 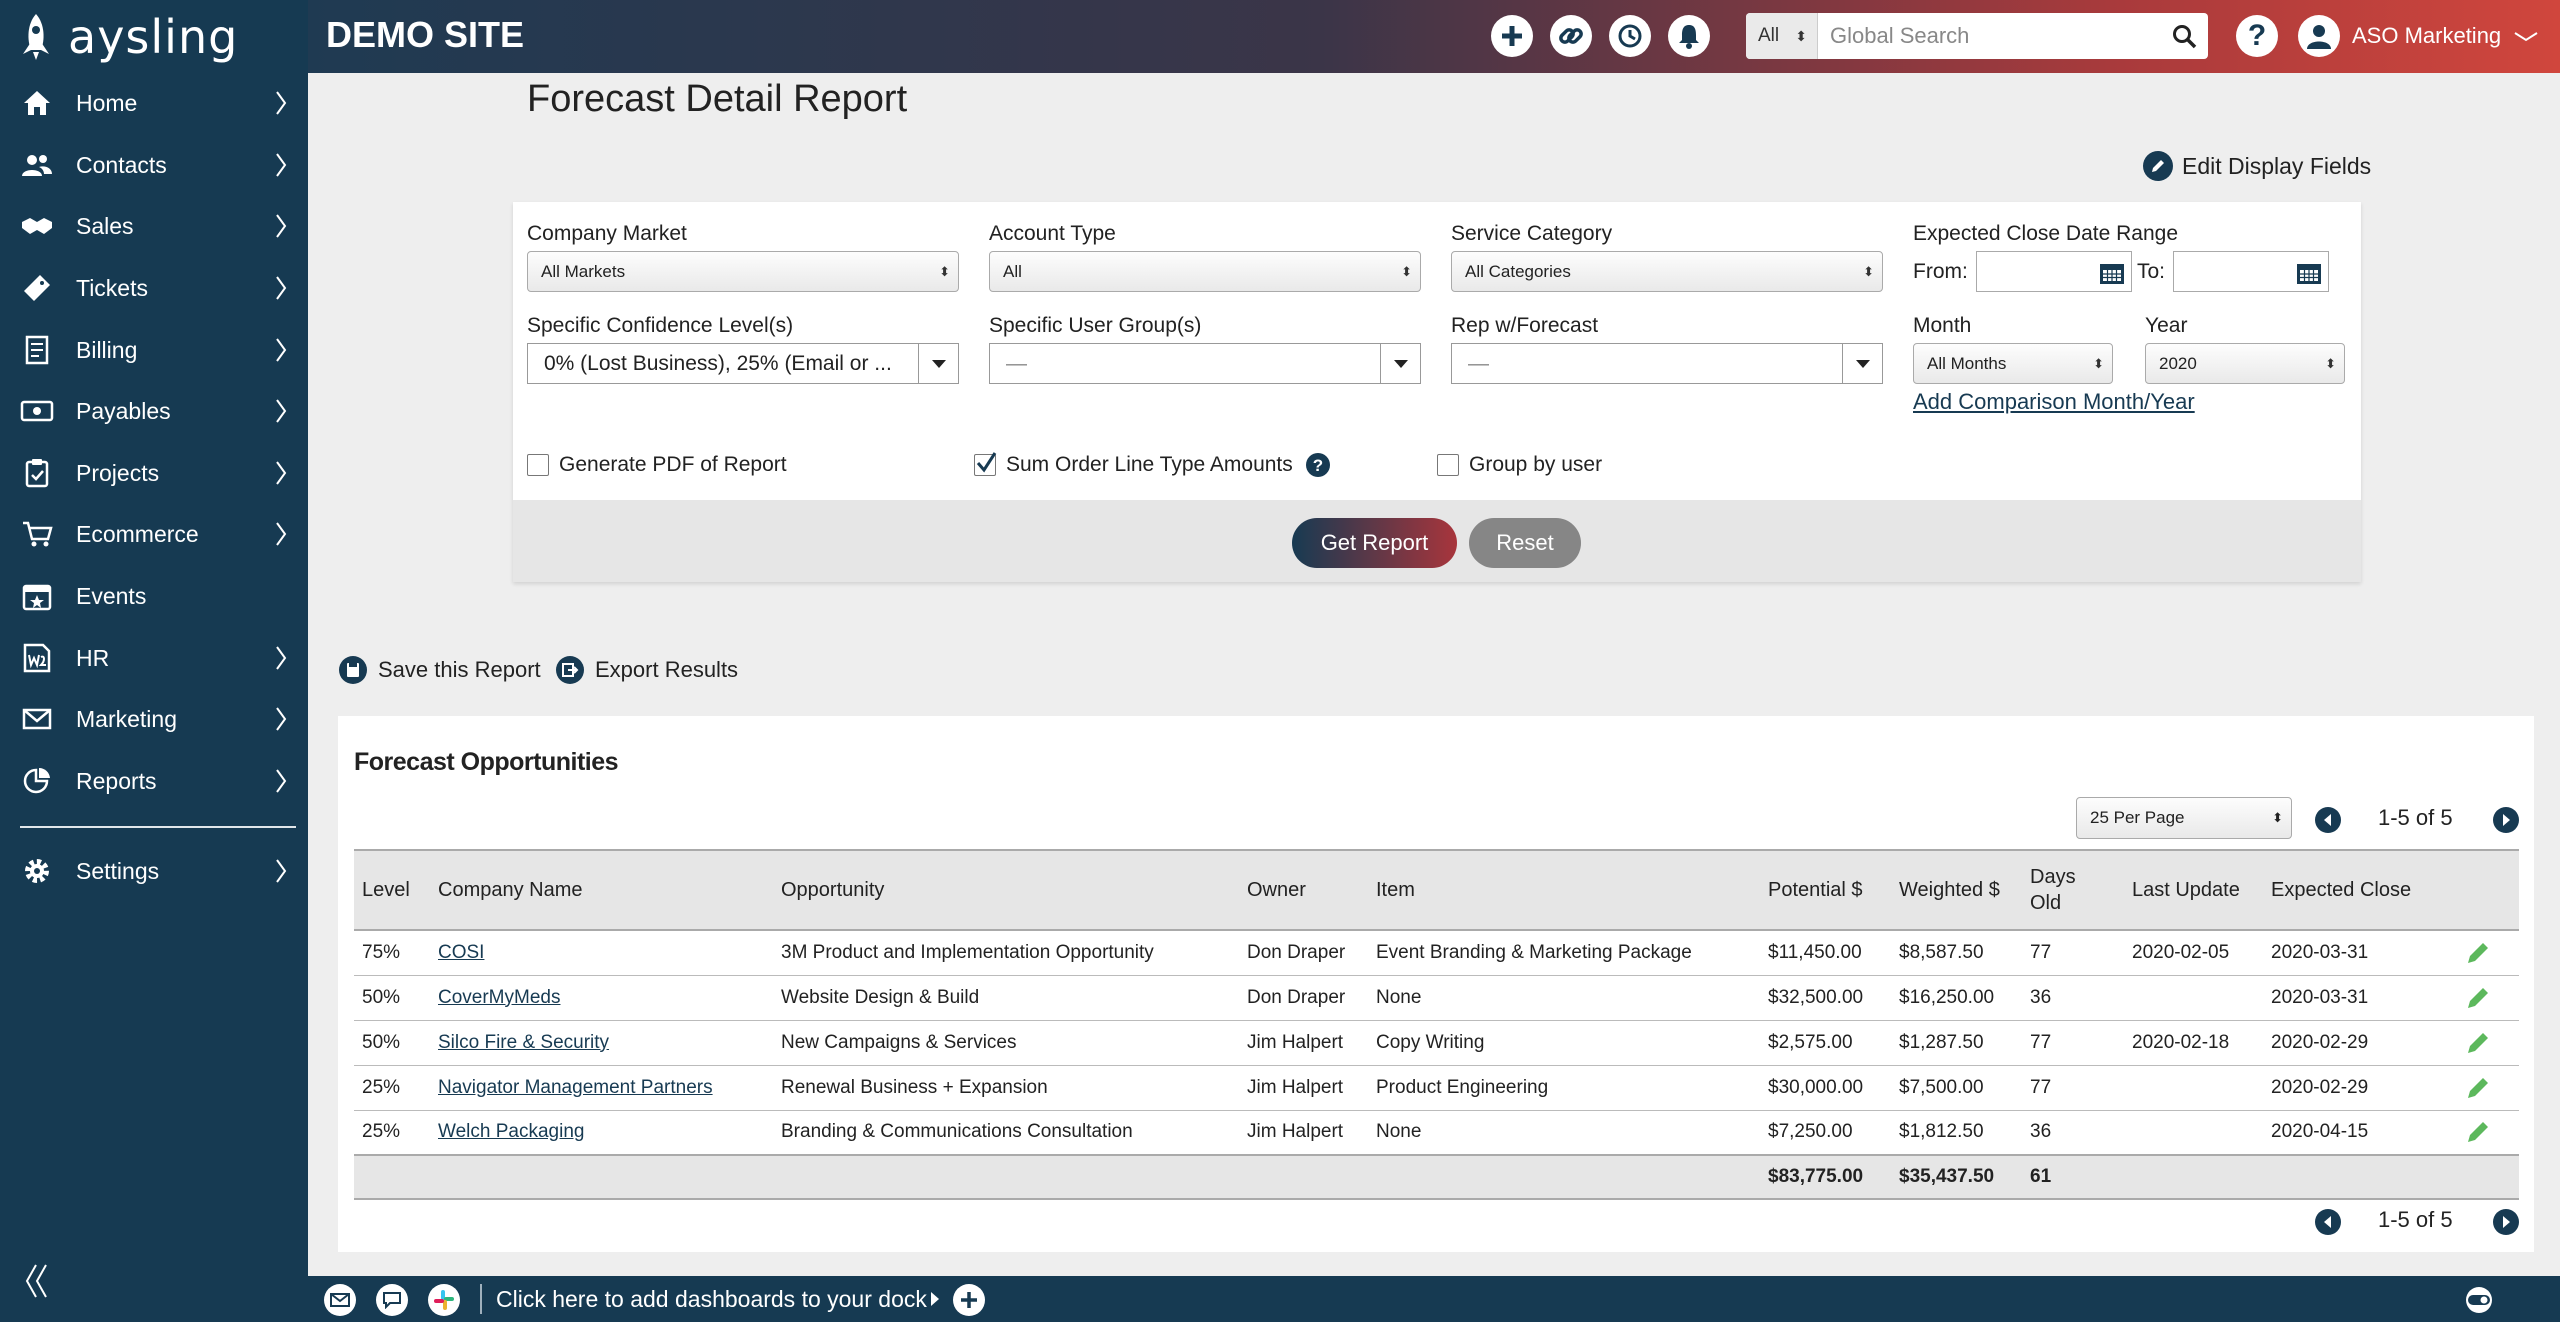 I want to click on sidebar-item-tickets: Tickets, so click(x=154, y=288).